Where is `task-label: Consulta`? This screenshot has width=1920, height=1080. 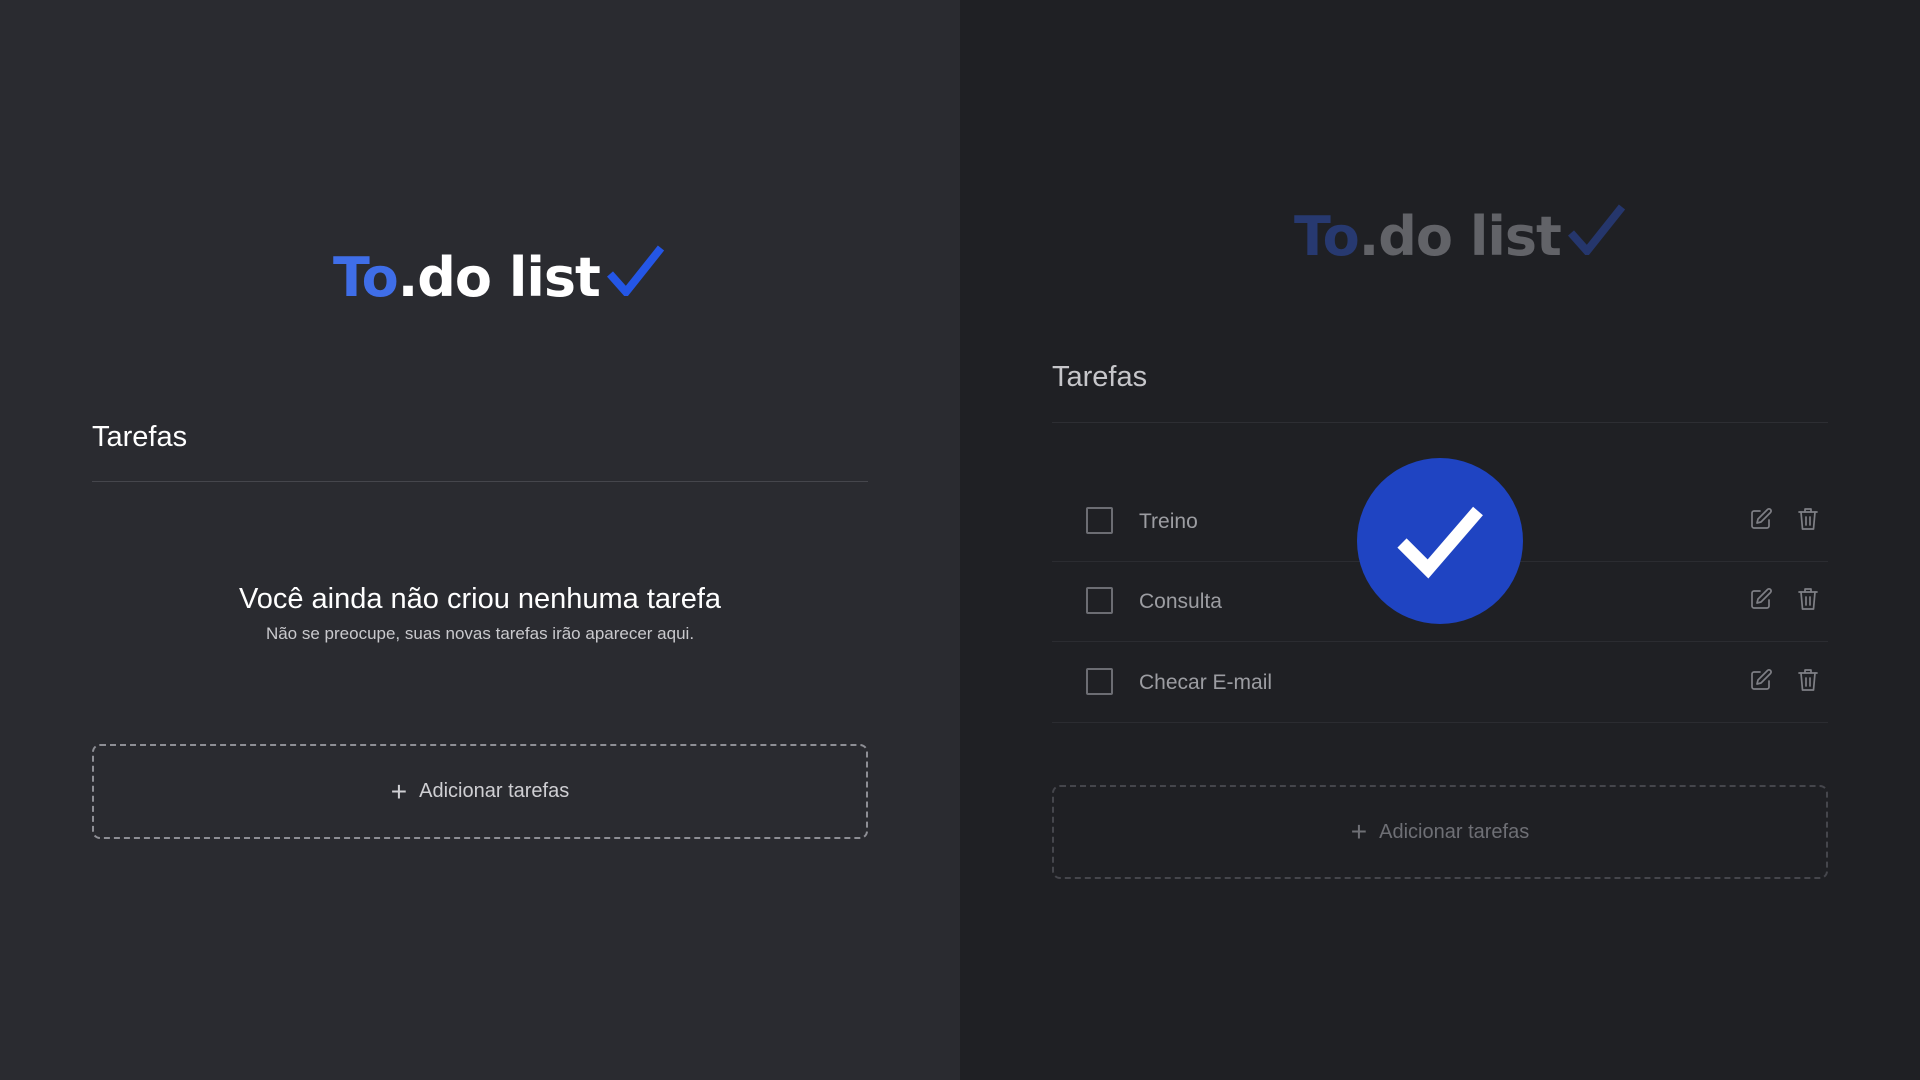 task-label: Consulta is located at coordinates (1180, 601).